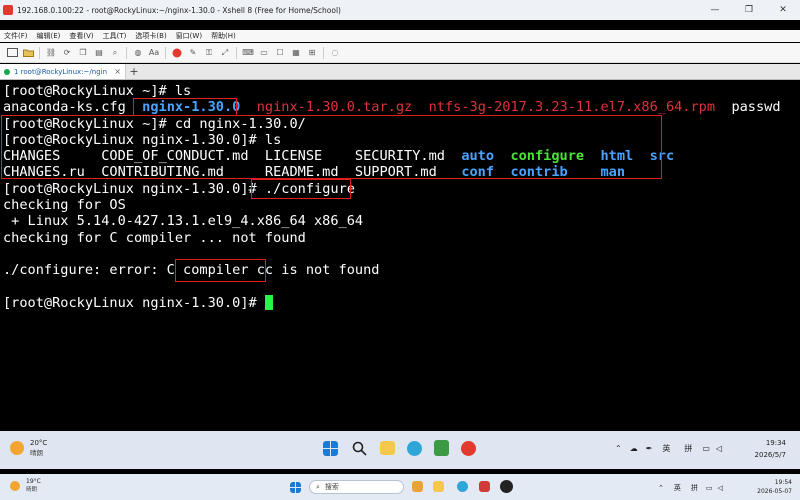 The width and height of the screenshot is (800, 500). Describe the element at coordinates (150, 36) in the screenshot. I see `menu-tabs: 选项卡(B)` at that location.